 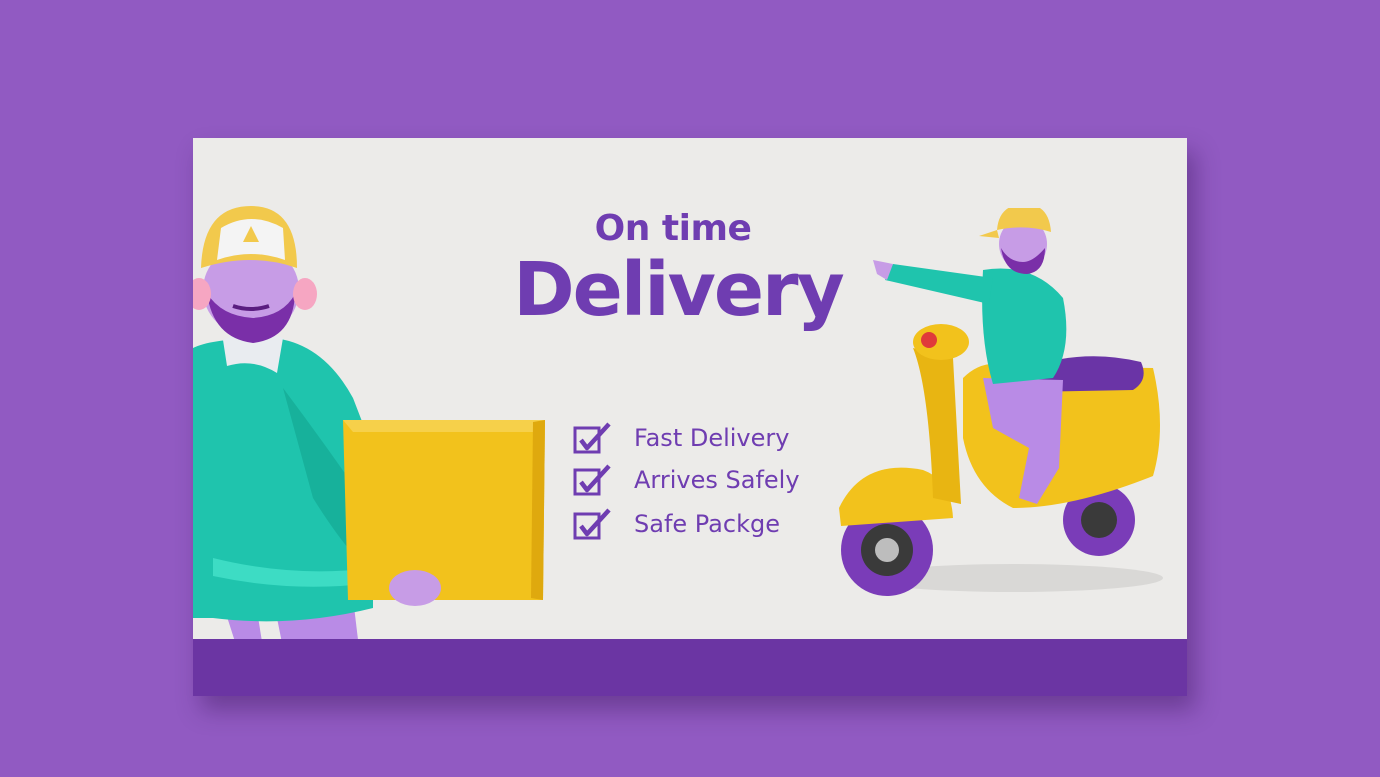 I want to click on feature-label: Safe Packge, so click(x=707, y=524).